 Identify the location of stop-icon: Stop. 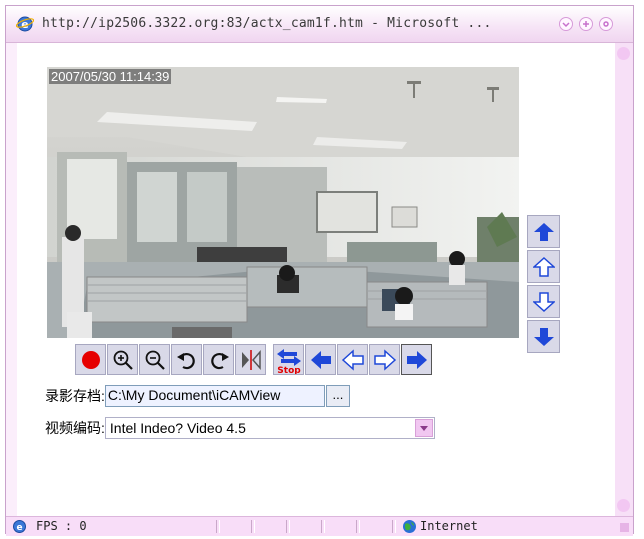
(288, 361).